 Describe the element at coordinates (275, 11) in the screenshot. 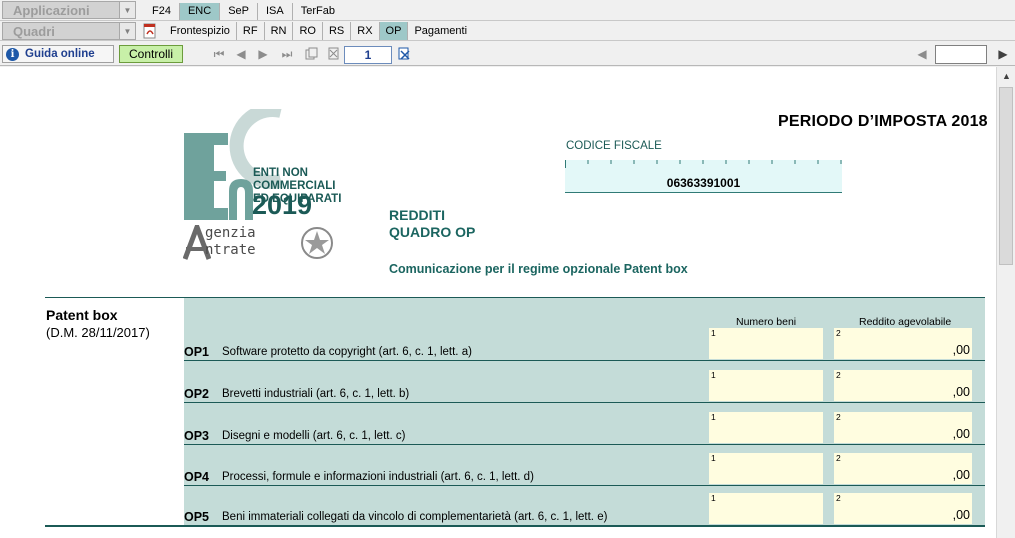

I see `tab-isa: ISA` at that location.